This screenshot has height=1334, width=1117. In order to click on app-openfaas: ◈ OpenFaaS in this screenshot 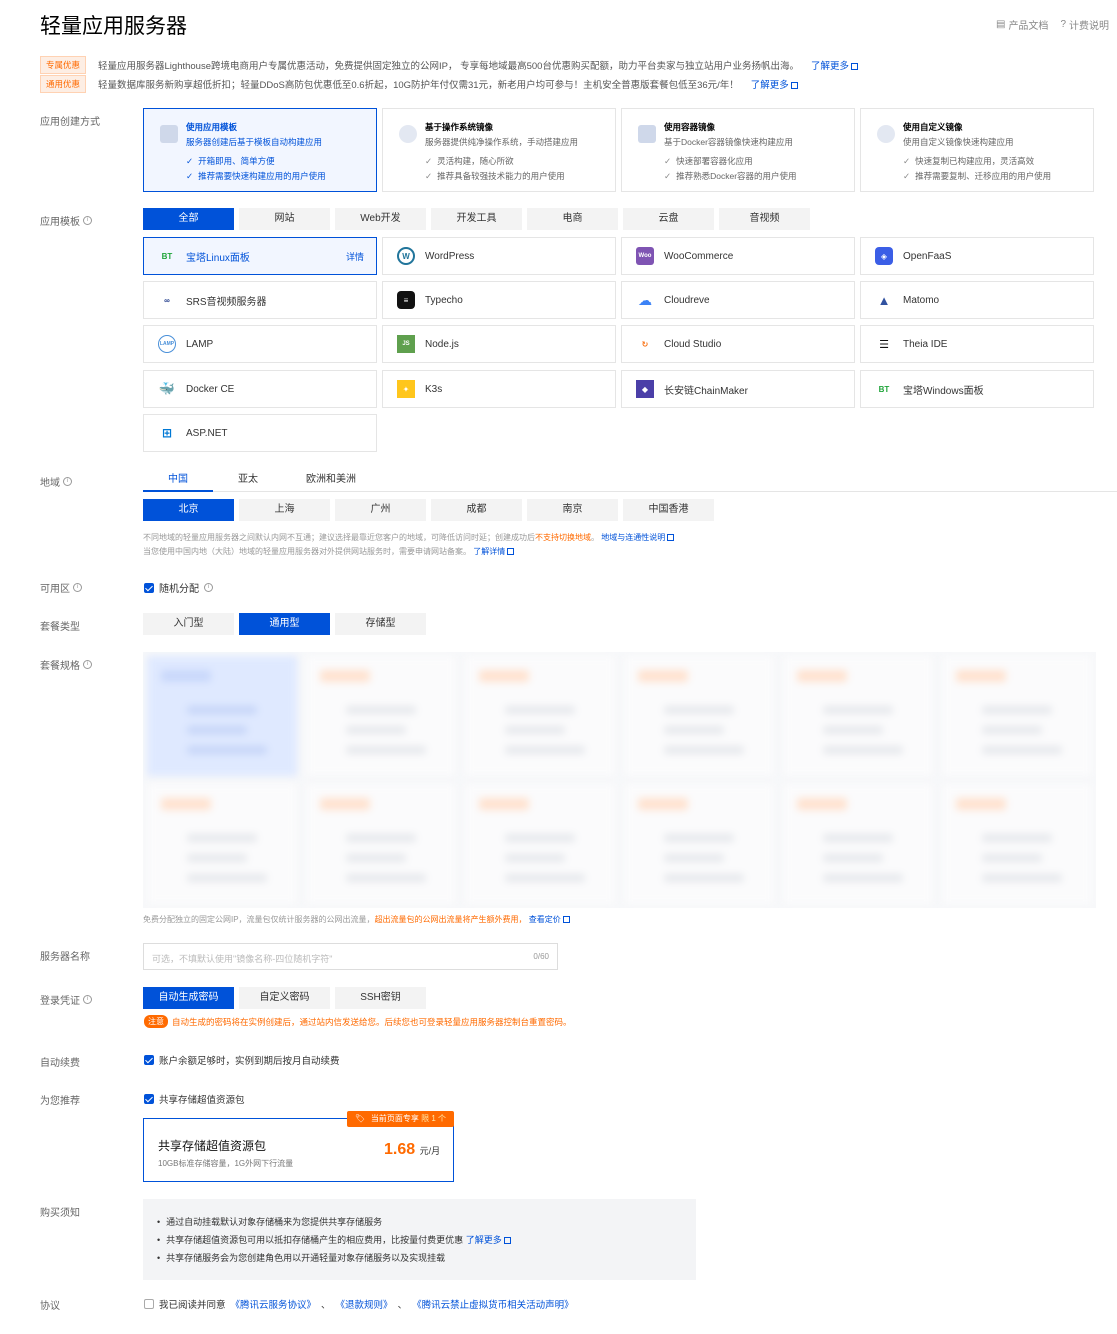, I will do `click(977, 256)`.